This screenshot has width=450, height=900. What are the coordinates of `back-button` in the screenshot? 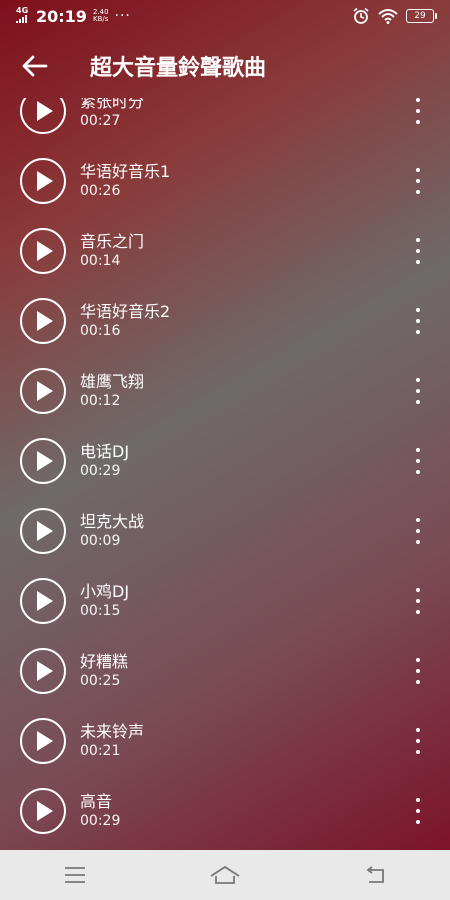 It's located at (35, 66).